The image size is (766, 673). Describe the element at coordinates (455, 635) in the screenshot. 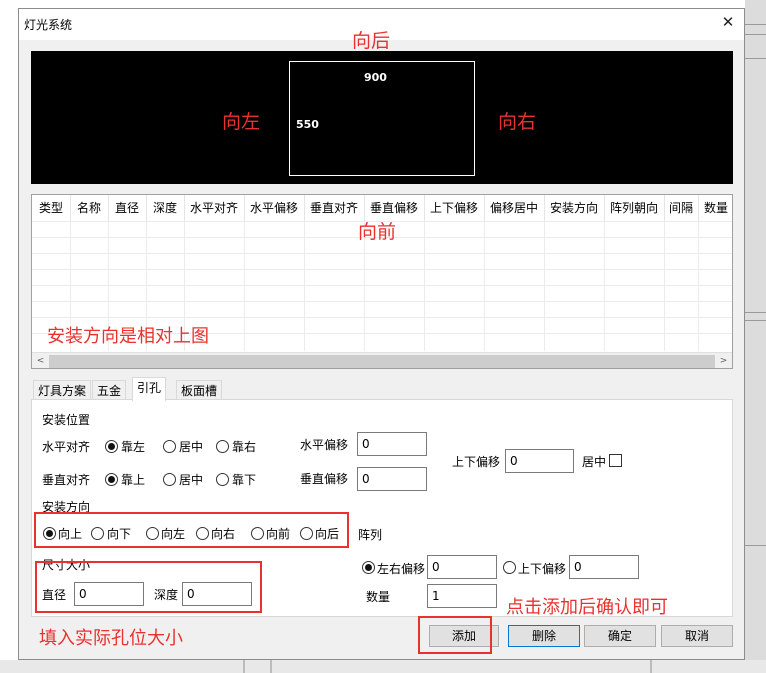

I see `highlight-add-button` at that location.